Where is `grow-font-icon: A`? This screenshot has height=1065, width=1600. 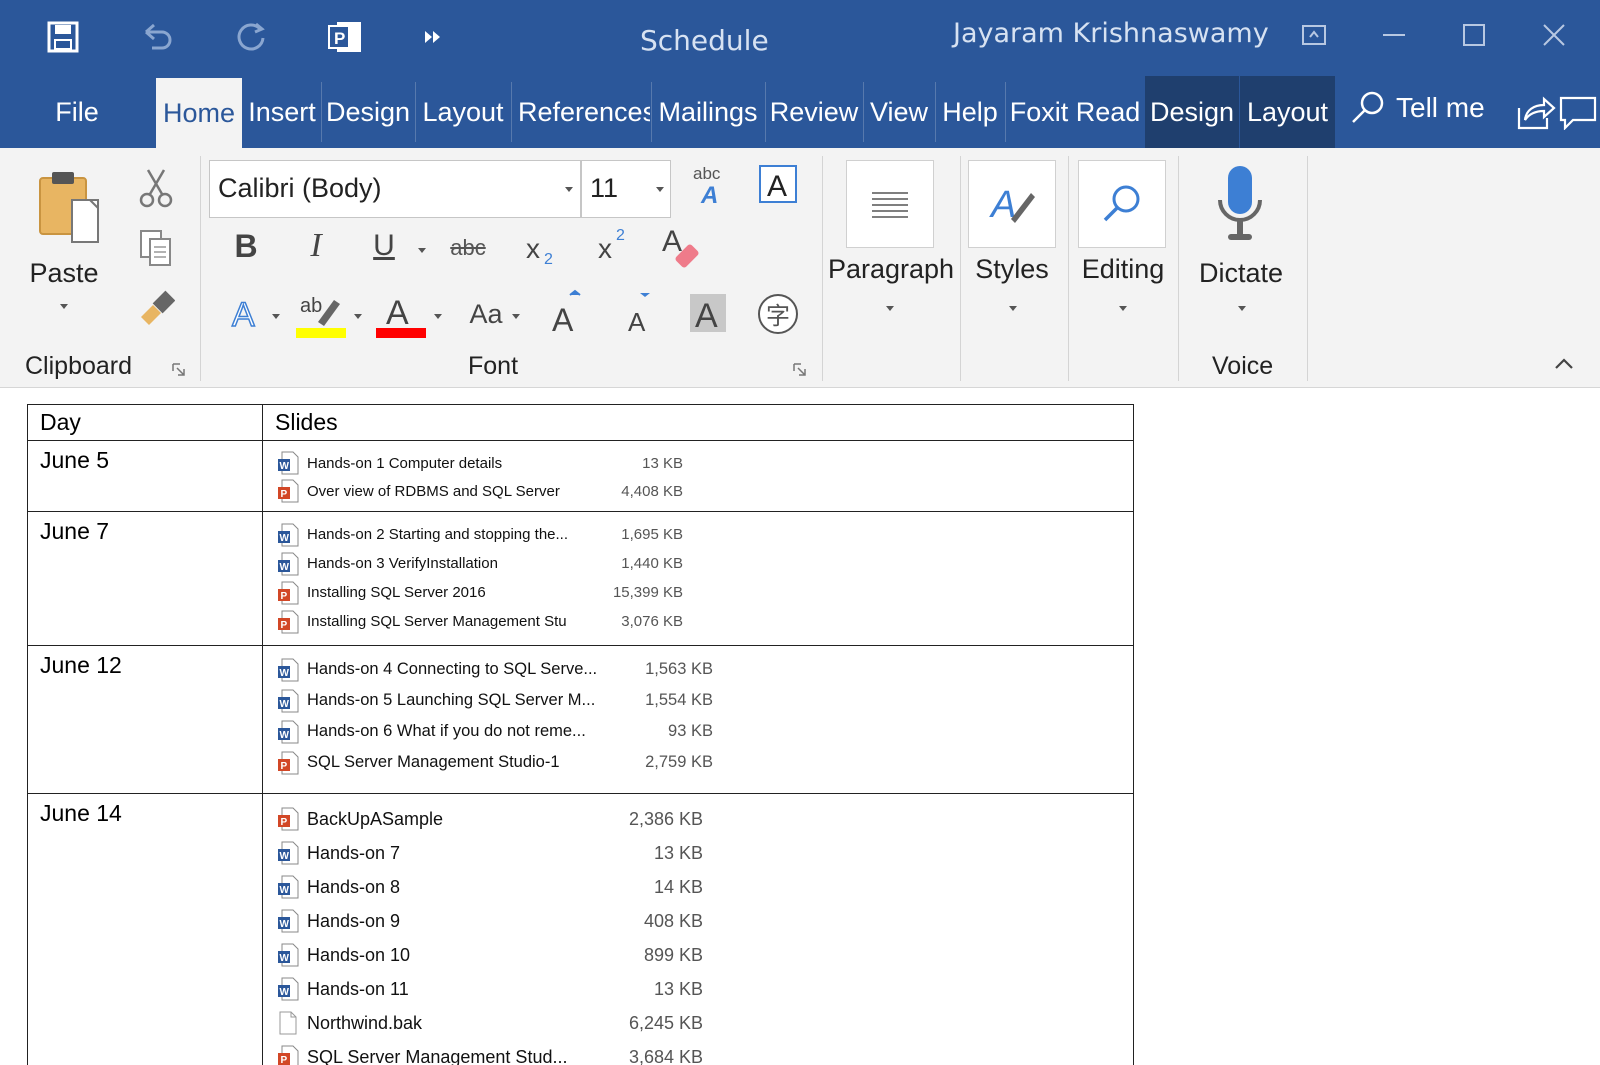 grow-font-icon: A is located at coordinates (568, 312).